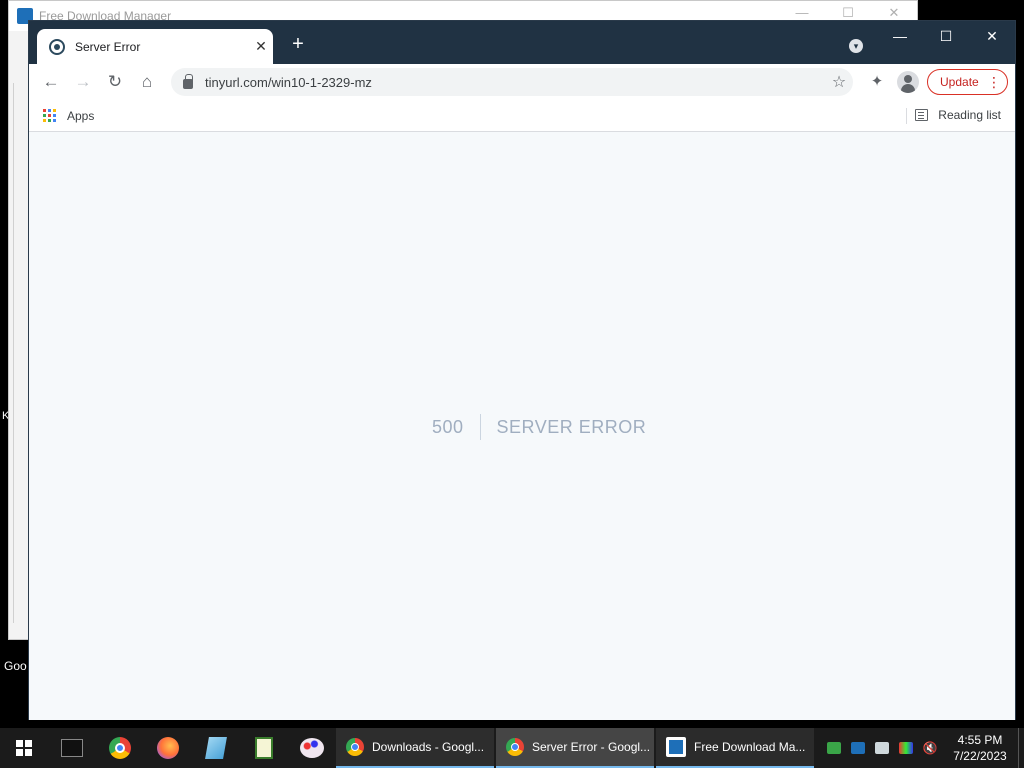  I want to click on url-text: tinyurl.com/win10-1-2329-mz, so click(515, 82).